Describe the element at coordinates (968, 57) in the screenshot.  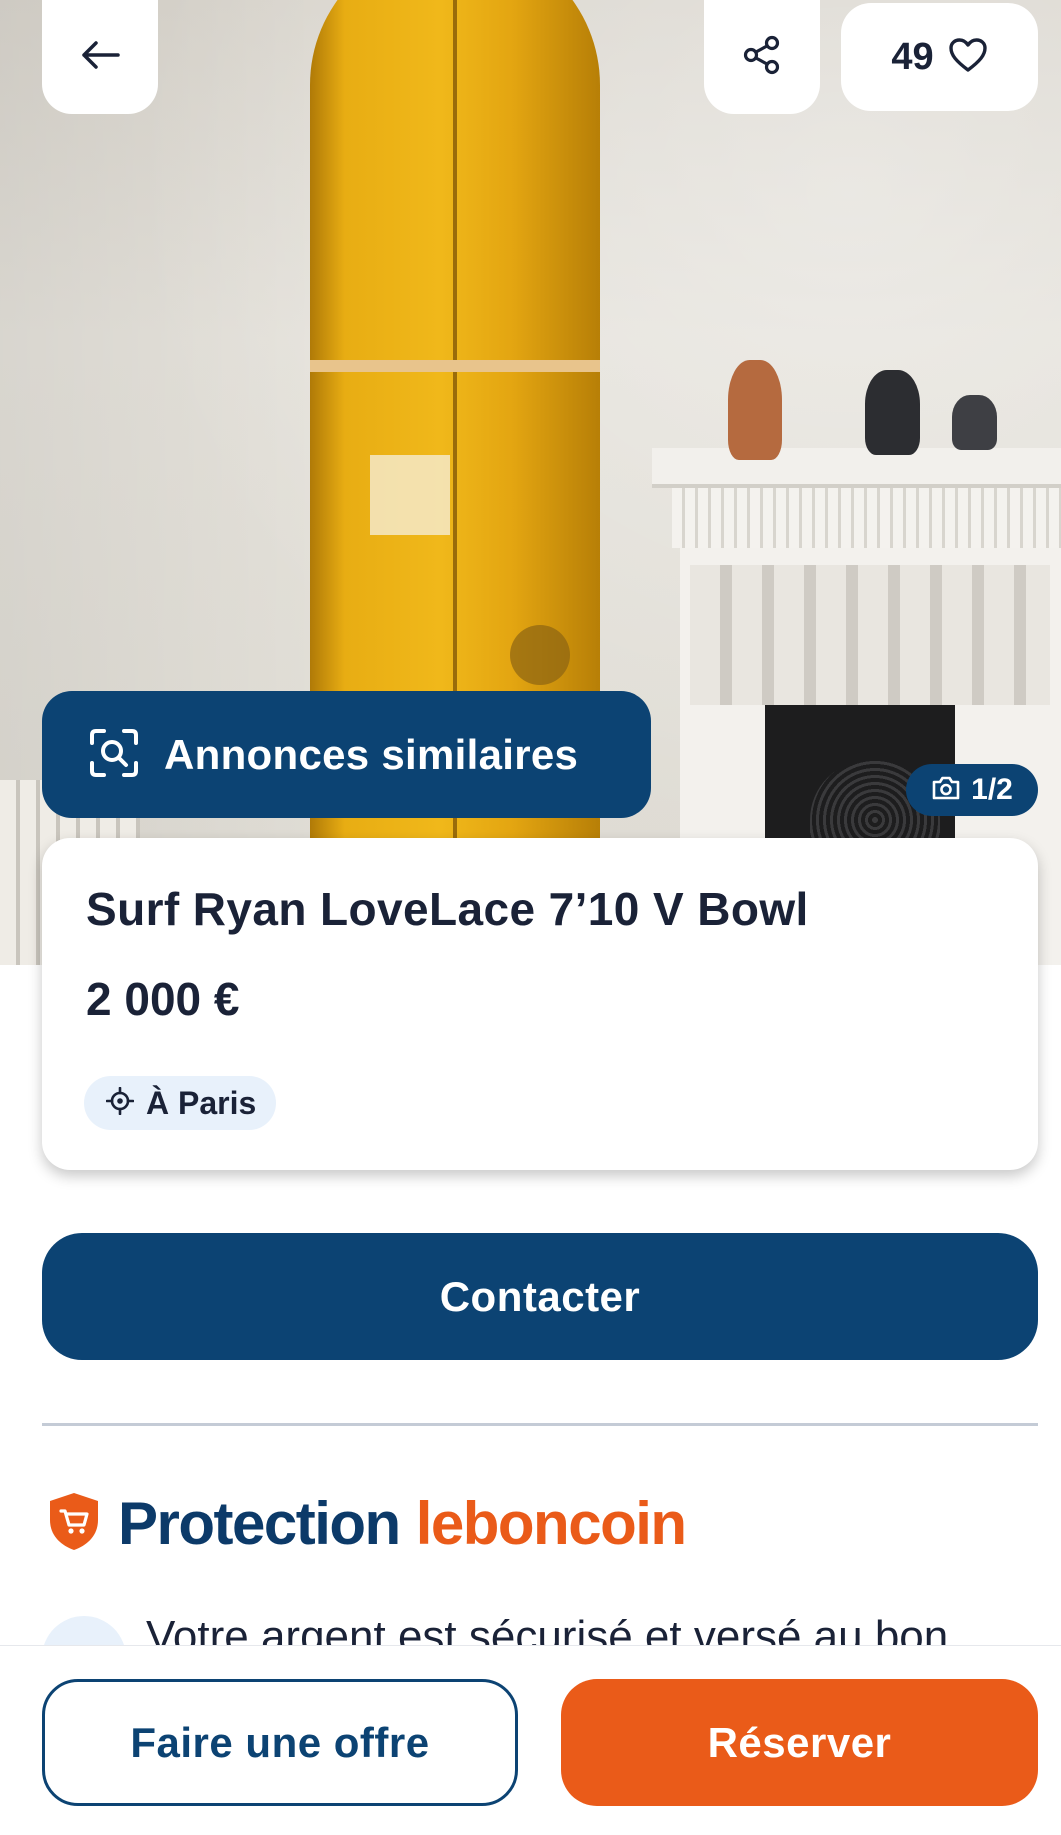
I see `heart-icon` at that location.